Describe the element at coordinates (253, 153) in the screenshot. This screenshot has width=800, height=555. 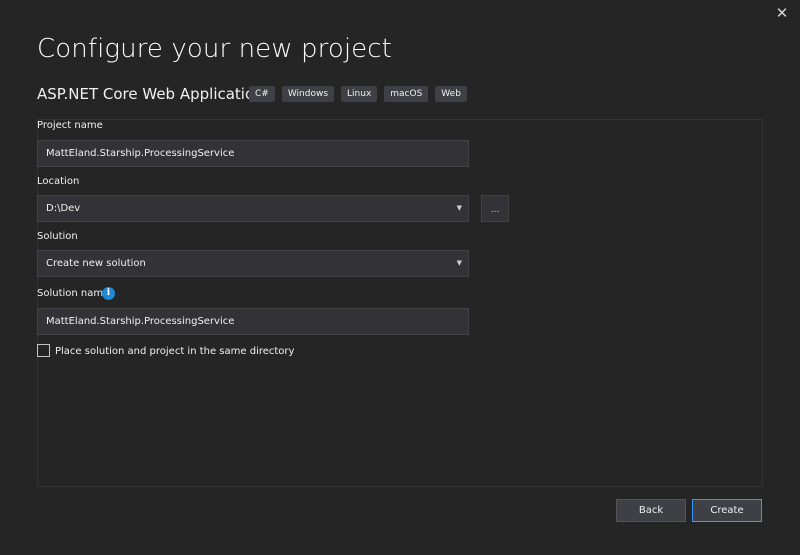
I see `project-name-input: MattEland.Starship.ProcessingService` at that location.